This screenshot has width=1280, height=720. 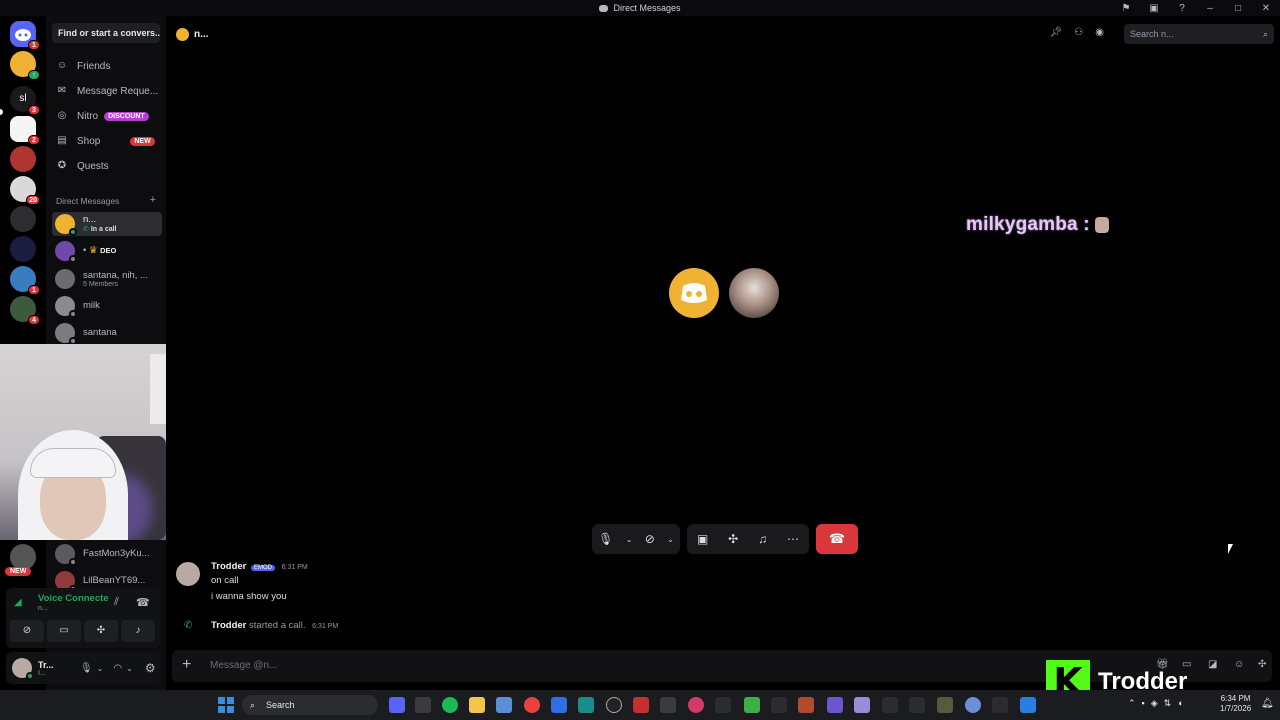 I want to click on nav-quests: ✪ Quests, so click(x=106, y=166).